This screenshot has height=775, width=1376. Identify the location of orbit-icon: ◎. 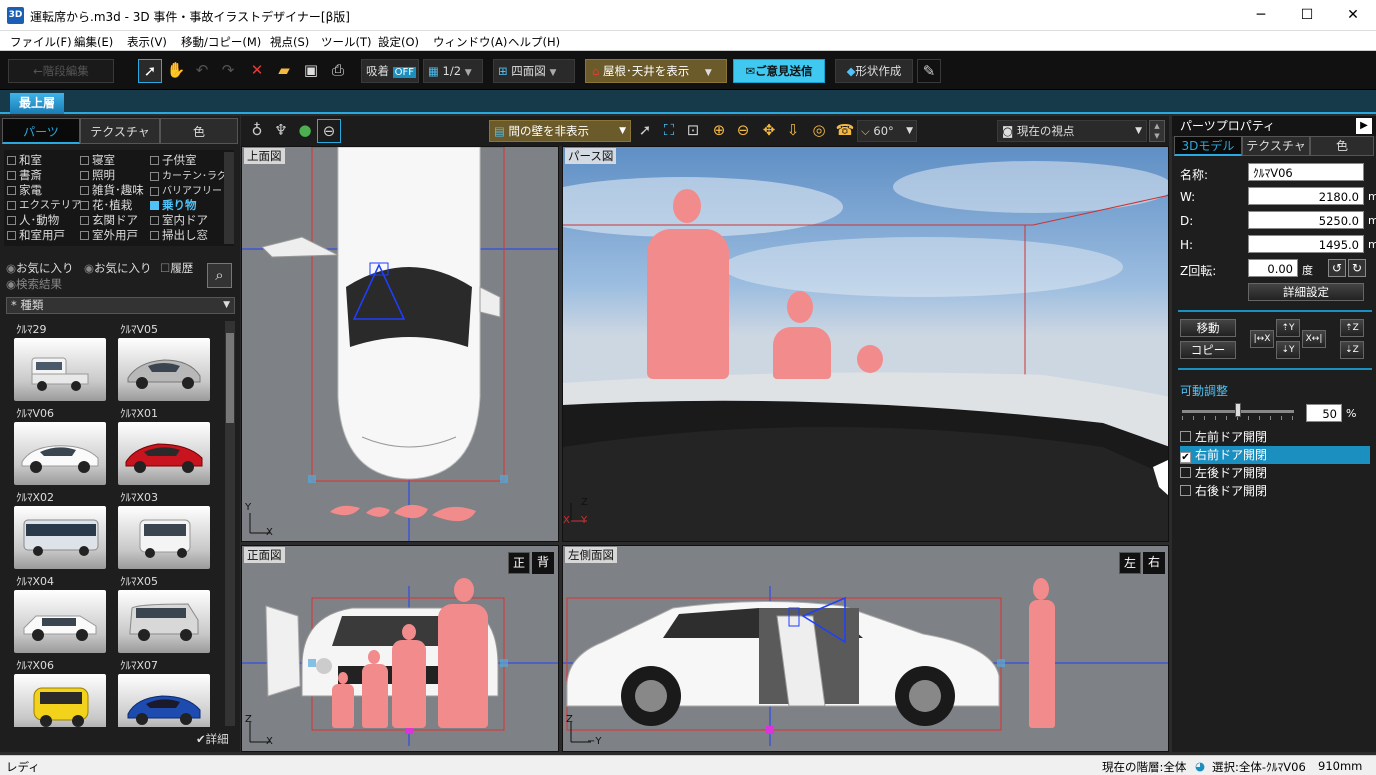
(819, 131).